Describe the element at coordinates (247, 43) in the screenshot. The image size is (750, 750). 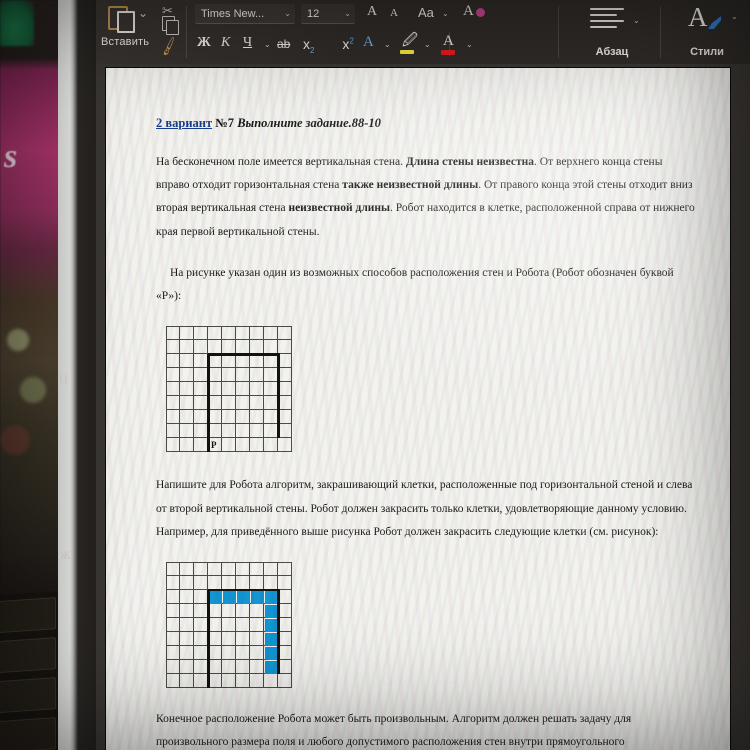
I see `underline-button: Ч` at that location.